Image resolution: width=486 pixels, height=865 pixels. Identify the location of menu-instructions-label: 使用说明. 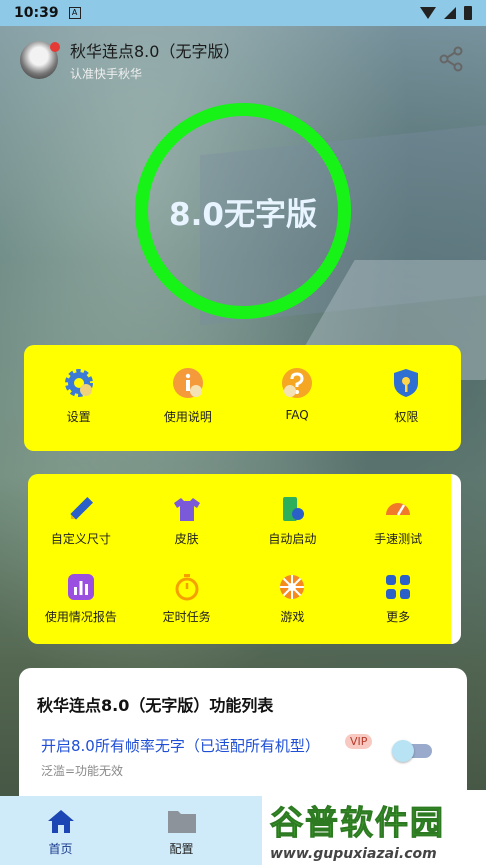
(187, 417).